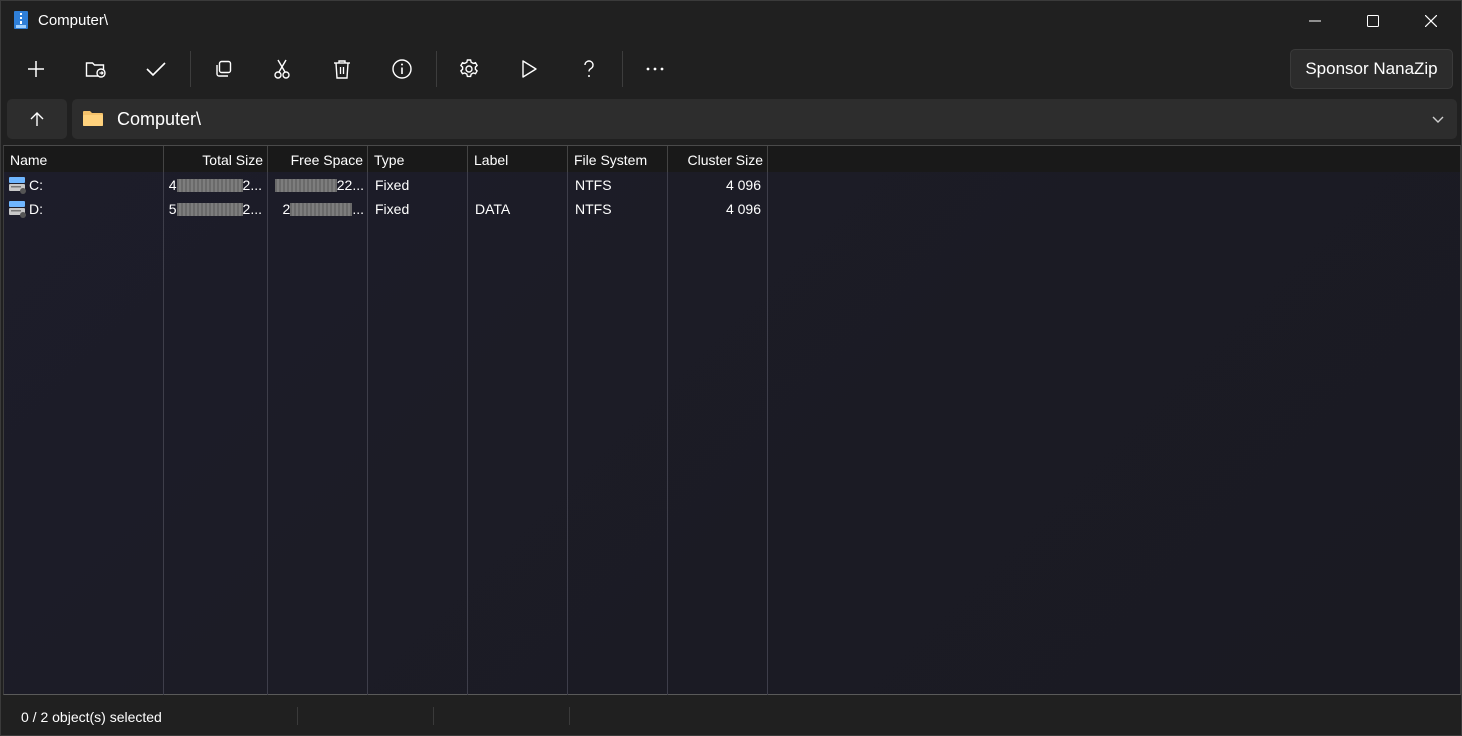  I want to click on chevron-down-icon, so click(1438, 119).